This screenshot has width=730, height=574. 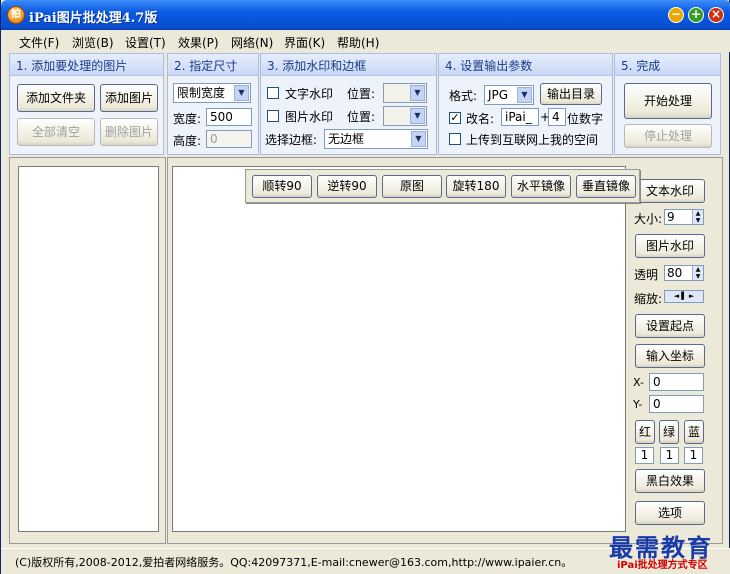 I want to click on brand-watermark-sub: iPai批处理方式专区, so click(x=662, y=565).